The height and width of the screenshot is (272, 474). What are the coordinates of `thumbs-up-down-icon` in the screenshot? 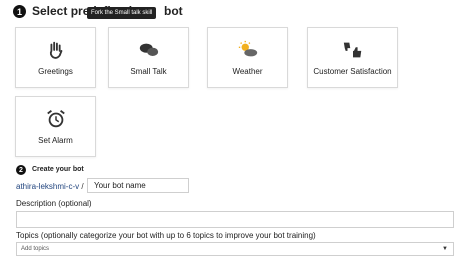 It's located at (353, 50).